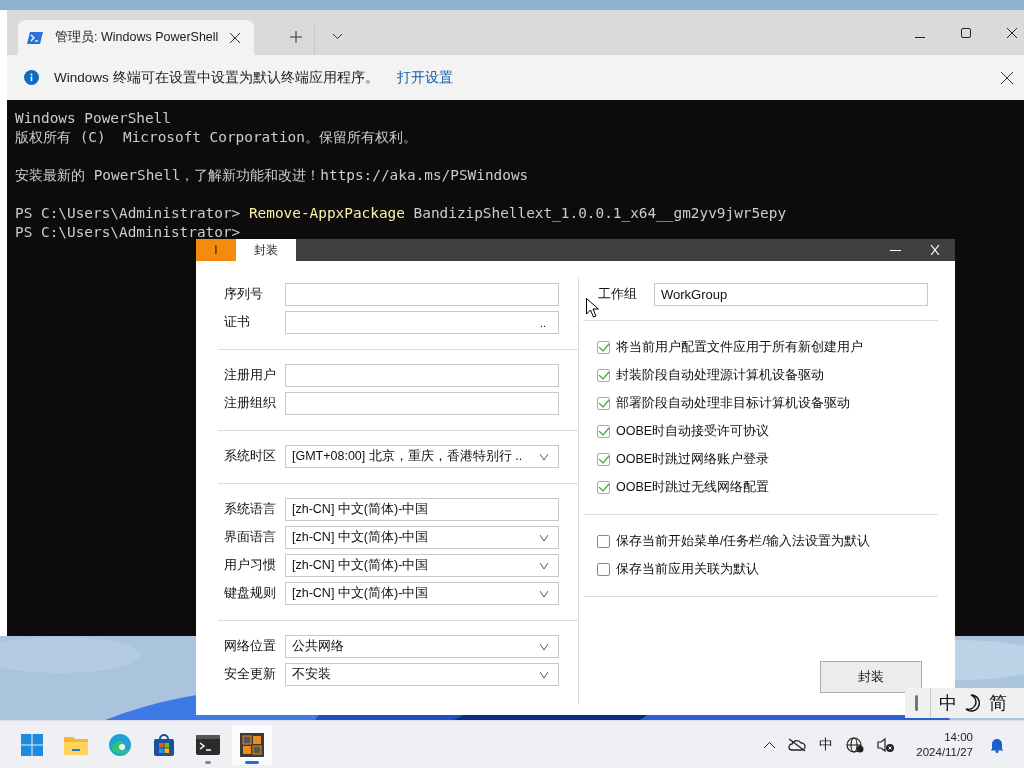 Image resolution: width=1024 pixels, height=768 pixels. Describe the element at coordinates (617, 294) in the screenshot. I see `field-label: 工作组` at that location.